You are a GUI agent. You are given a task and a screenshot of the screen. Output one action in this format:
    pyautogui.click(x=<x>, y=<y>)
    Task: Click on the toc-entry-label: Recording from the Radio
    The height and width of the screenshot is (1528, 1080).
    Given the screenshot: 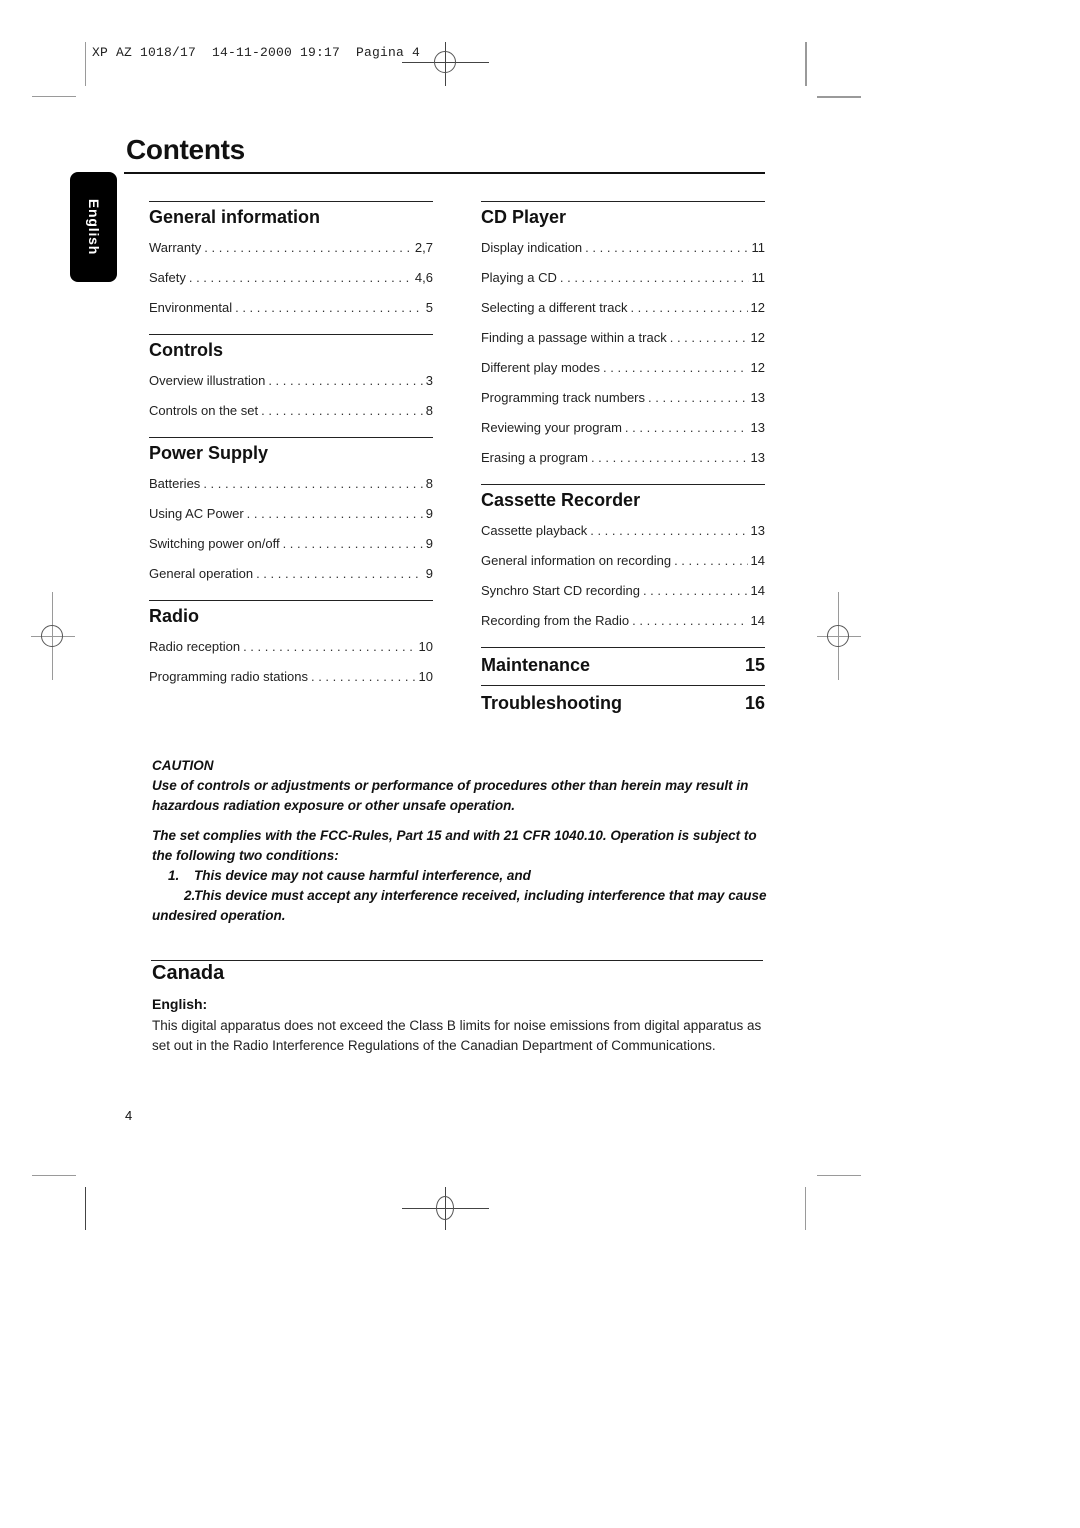 What is the action you would take?
    pyautogui.click(x=555, y=620)
    